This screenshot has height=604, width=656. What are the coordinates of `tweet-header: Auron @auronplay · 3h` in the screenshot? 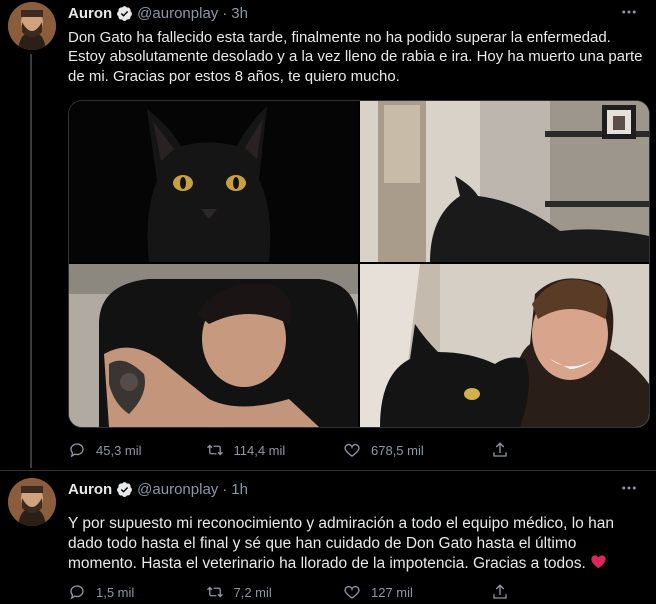 It's located at (158, 13).